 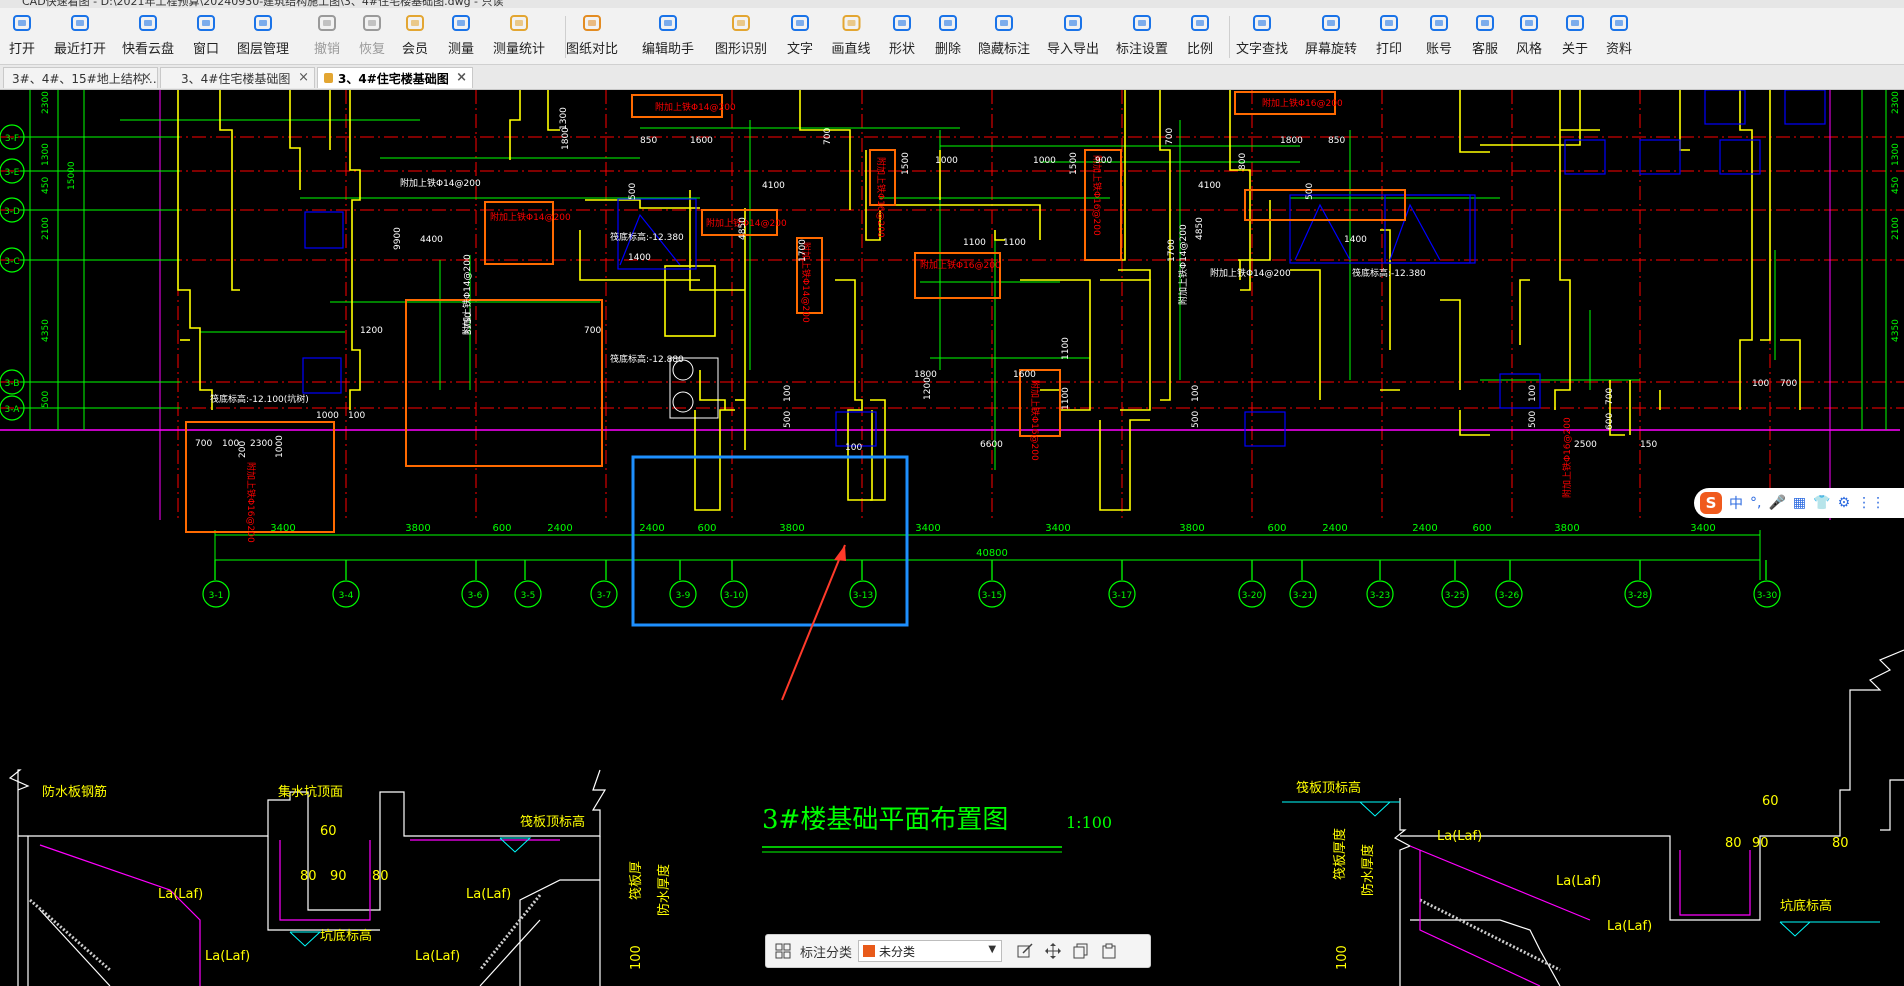 I want to click on toolbar-button-label: 风格, so click(x=1529, y=49).